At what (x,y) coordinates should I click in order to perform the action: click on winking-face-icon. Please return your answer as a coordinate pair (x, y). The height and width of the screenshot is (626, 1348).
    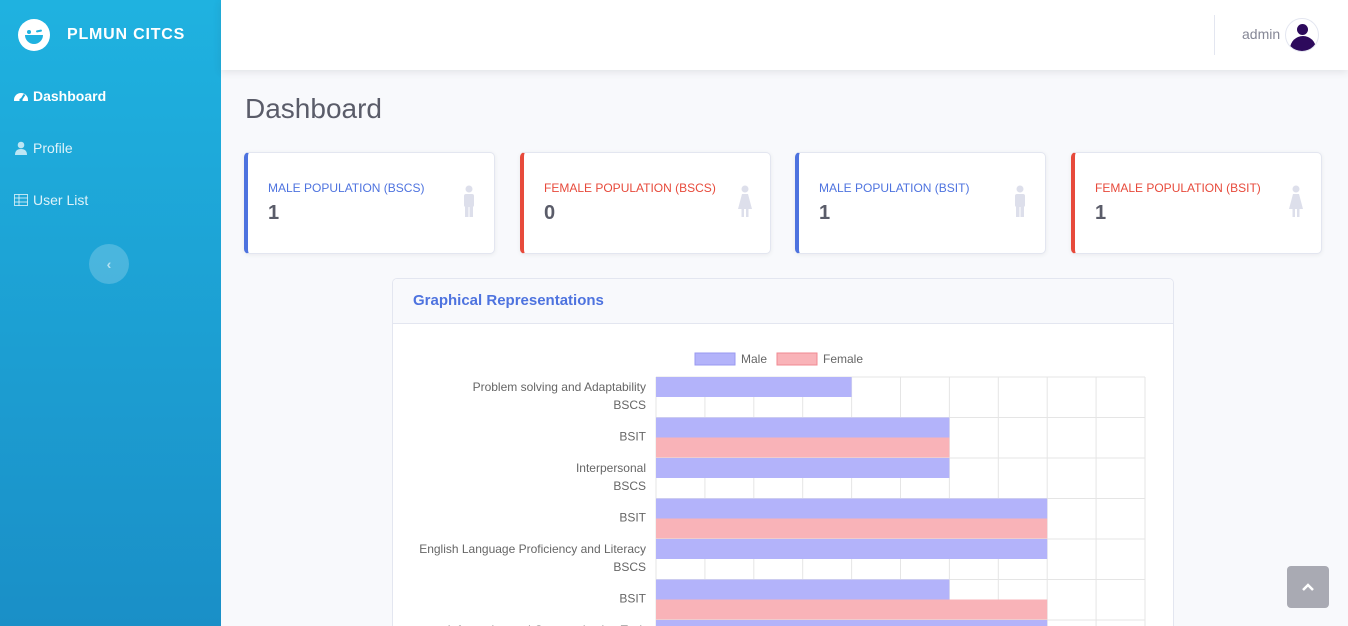
    Looking at the image, I should click on (34, 35).